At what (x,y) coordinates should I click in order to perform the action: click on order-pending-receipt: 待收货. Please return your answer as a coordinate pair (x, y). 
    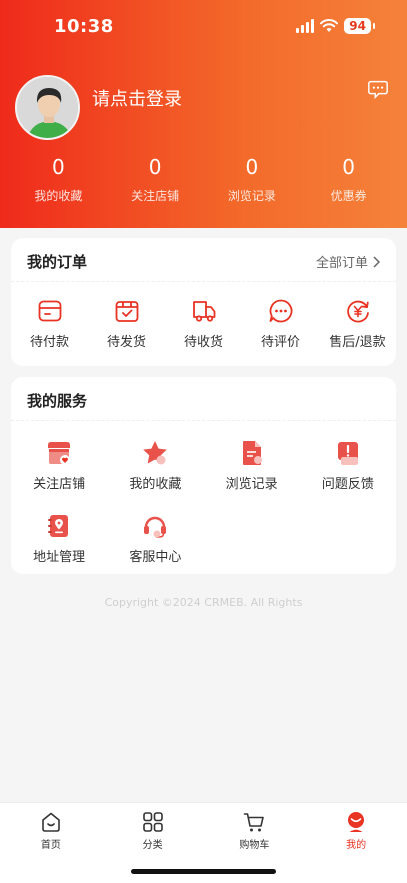
    Looking at the image, I should click on (203, 324).